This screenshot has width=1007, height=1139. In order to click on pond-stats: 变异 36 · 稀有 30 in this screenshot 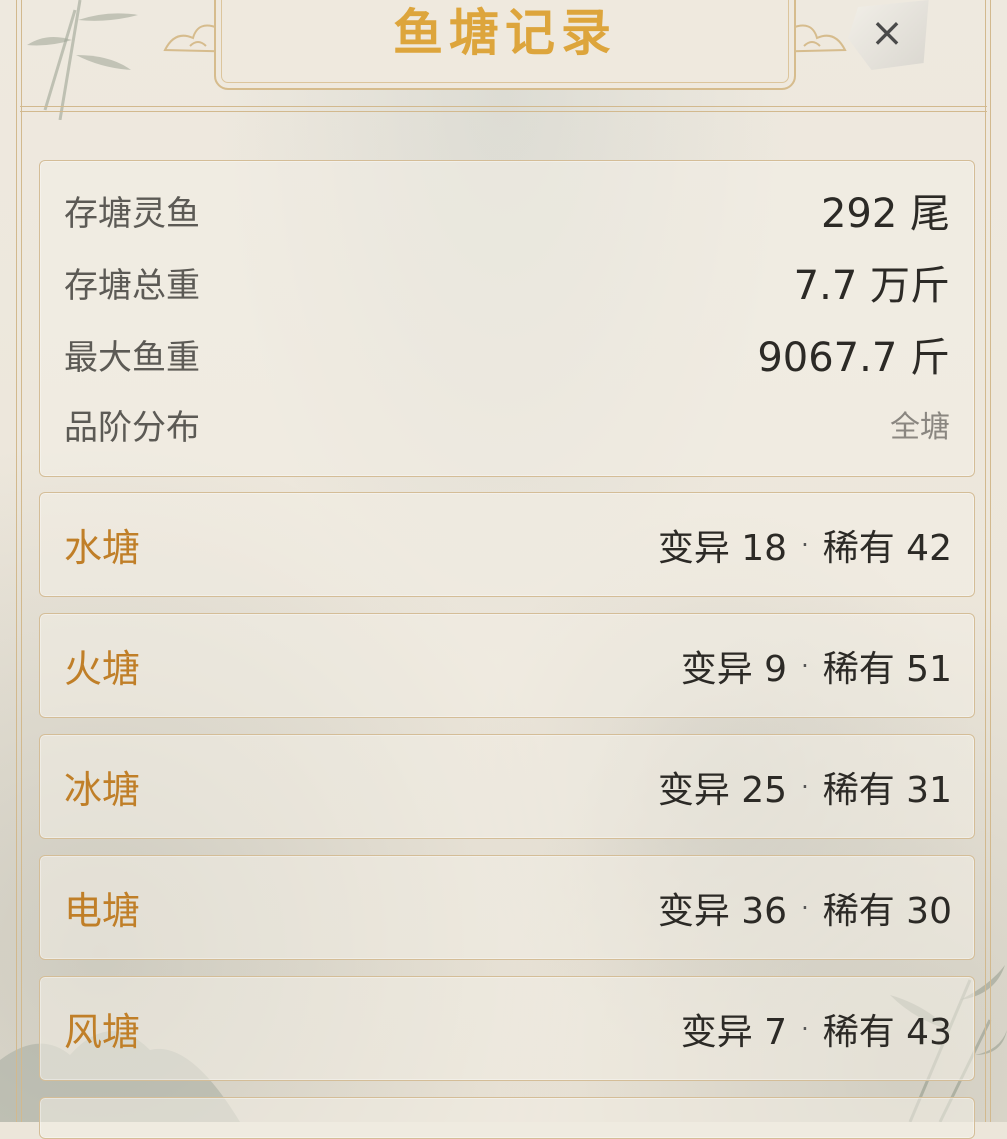, I will do `click(805, 908)`.